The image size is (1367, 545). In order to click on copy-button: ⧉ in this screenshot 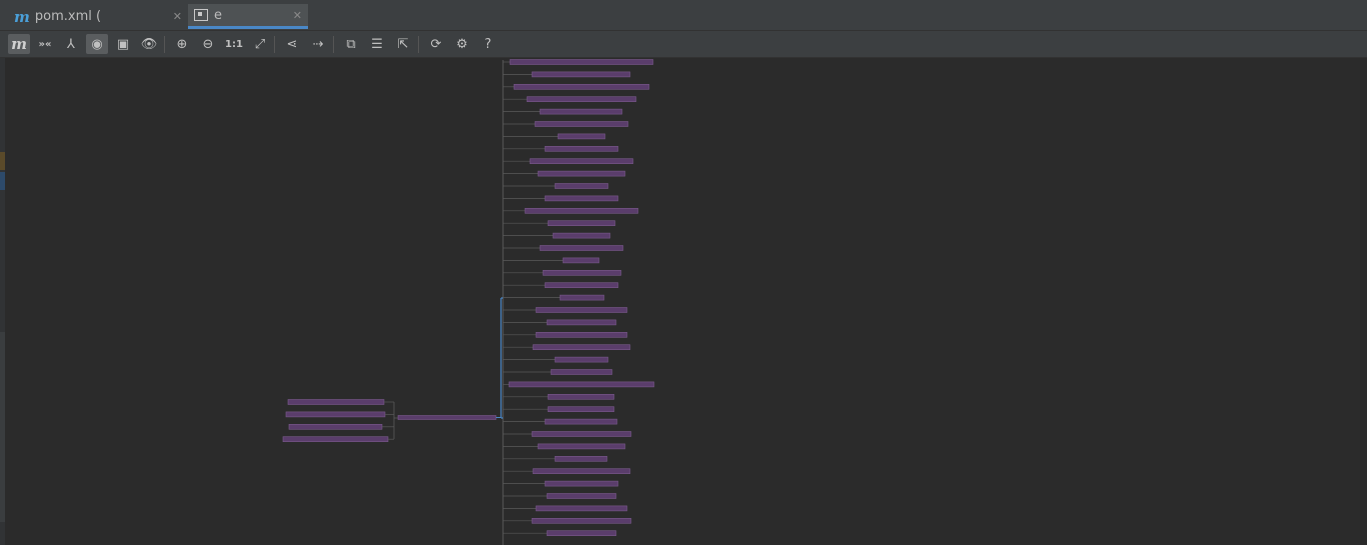, I will do `click(351, 44)`.